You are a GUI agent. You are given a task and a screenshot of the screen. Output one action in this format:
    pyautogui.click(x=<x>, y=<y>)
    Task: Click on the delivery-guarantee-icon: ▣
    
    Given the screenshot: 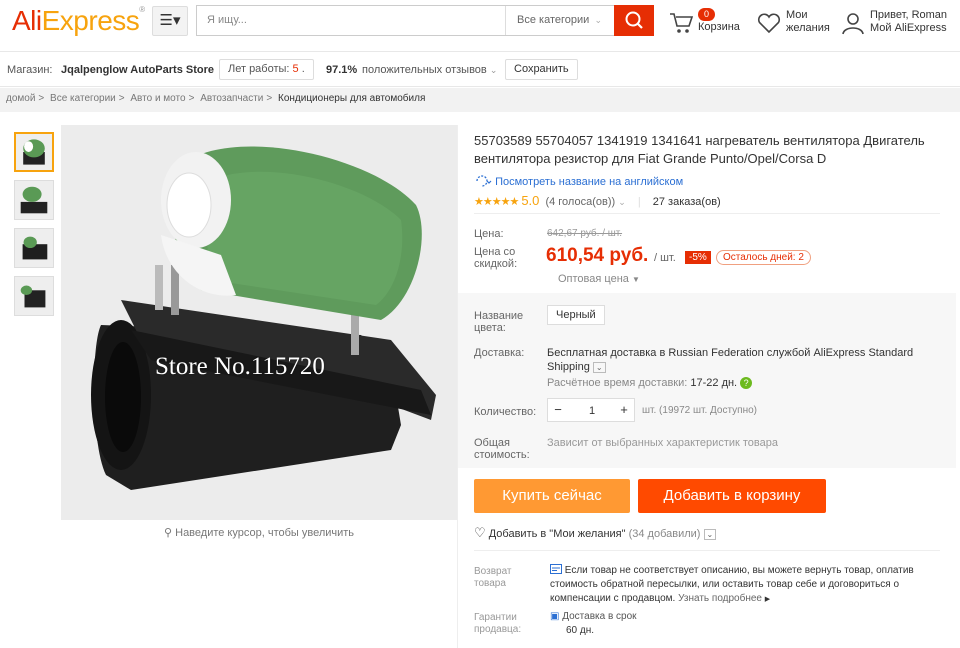 What is the action you would take?
    pyautogui.click(x=555, y=616)
    